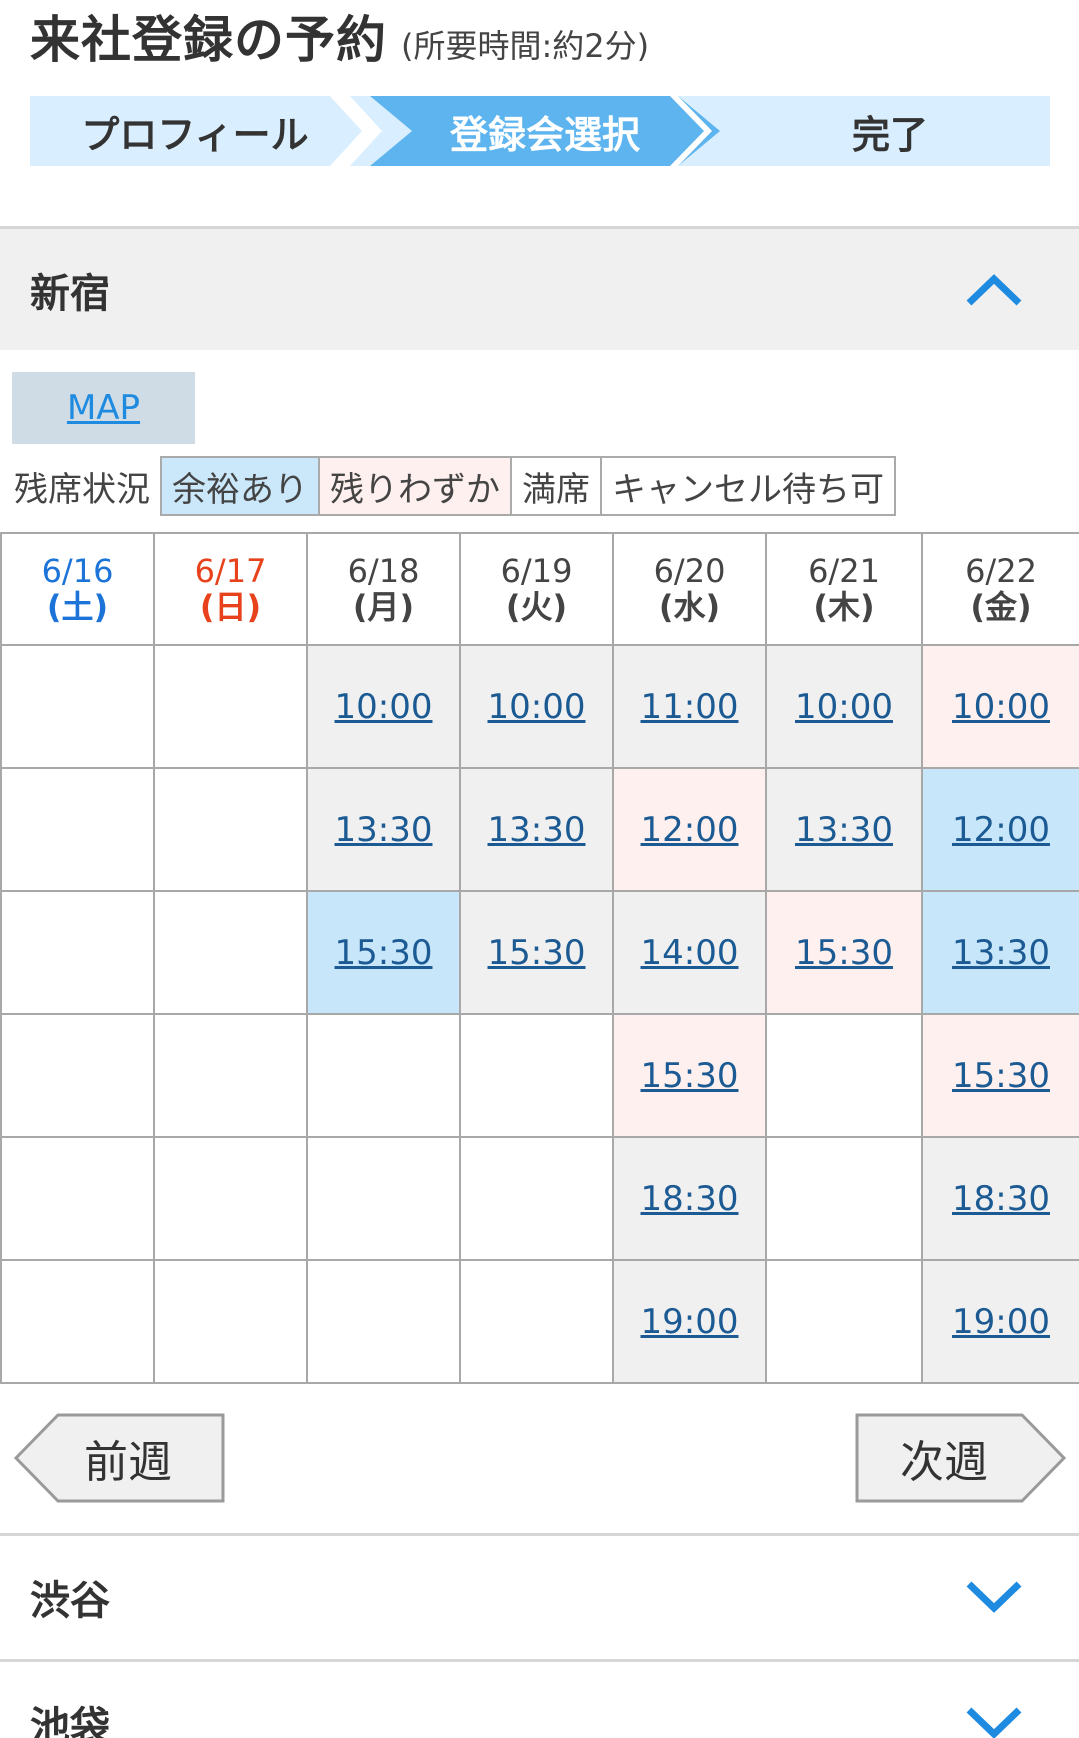  Describe the element at coordinates (844, 607) in the screenshot. I see `day-of-week: (木)` at that location.